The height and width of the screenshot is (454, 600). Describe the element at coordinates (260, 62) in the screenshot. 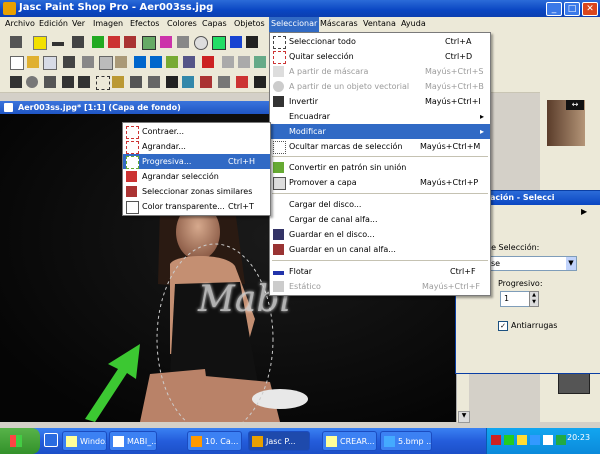

I see `monitor-icon` at that location.